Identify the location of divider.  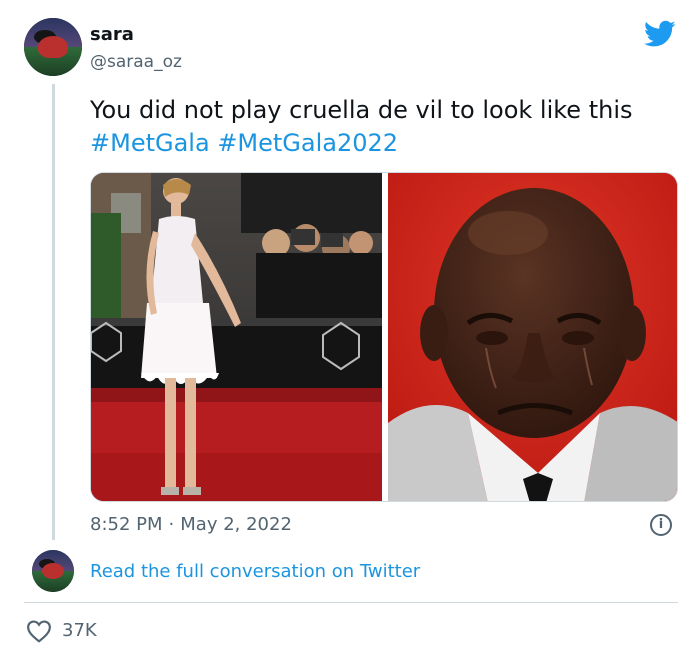
(351, 602).